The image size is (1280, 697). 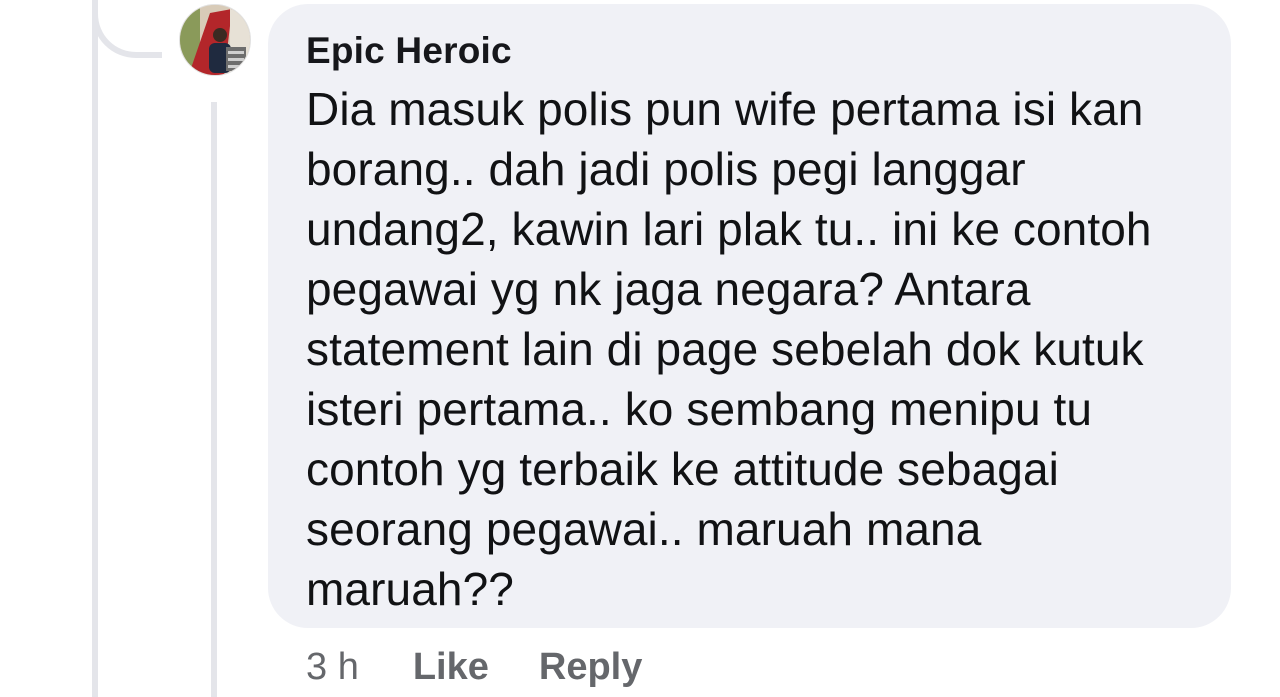 I want to click on reply-button: Reply, so click(x=590, y=667).